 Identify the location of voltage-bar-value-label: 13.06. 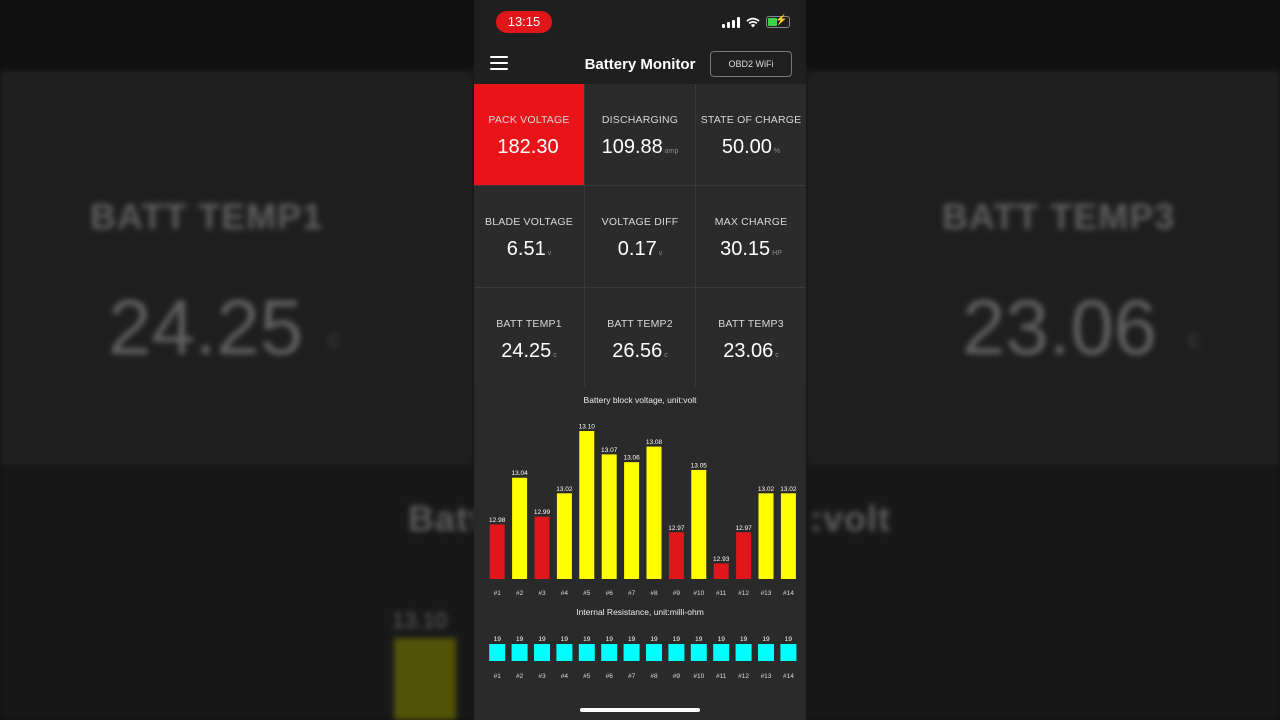
(631, 458).